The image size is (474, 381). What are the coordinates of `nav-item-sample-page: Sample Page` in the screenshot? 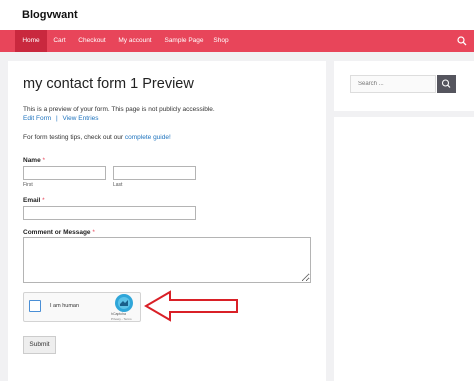 It's located at (184, 41).